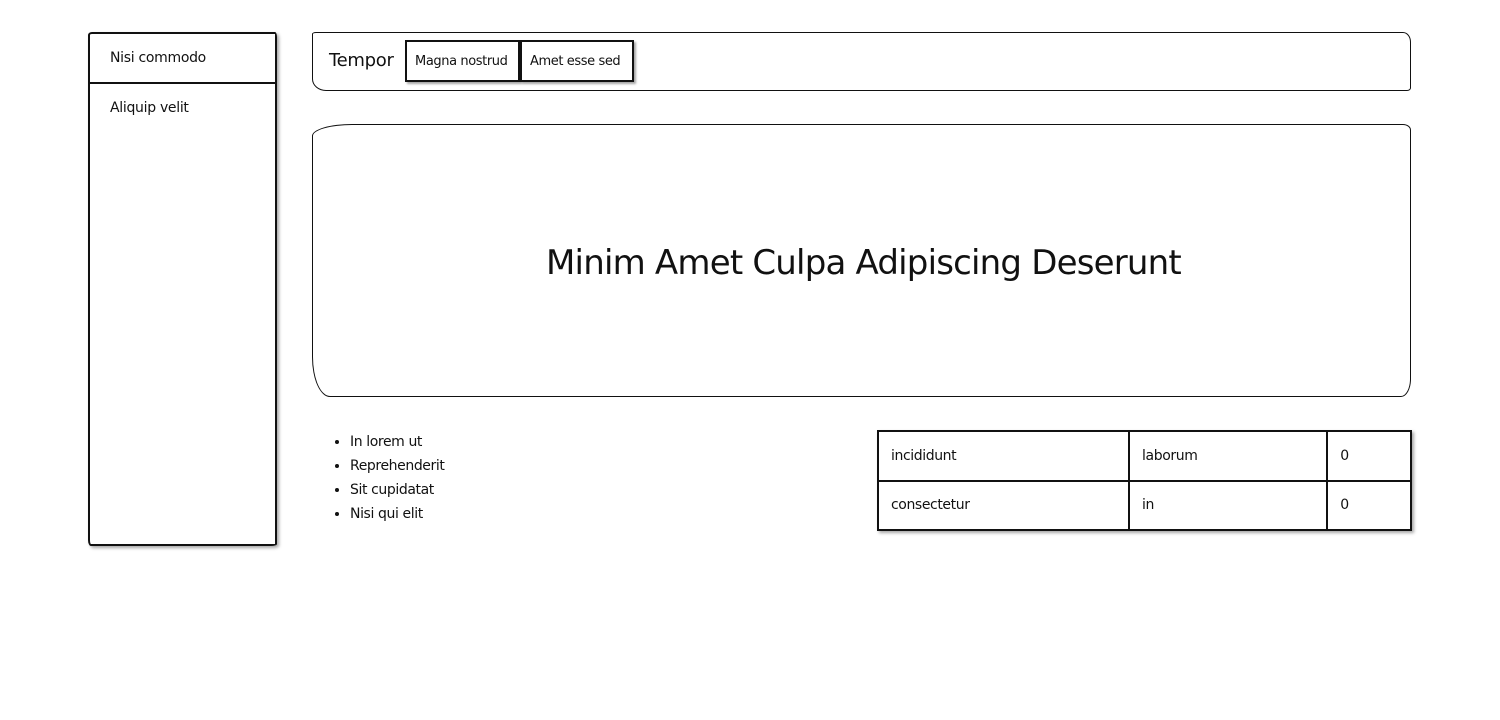 This screenshot has width=1500, height=720. Describe the element at coordinates (149, 108) in the screenshot. I see `sidebar-item-label: Aliquip velit` at that location.